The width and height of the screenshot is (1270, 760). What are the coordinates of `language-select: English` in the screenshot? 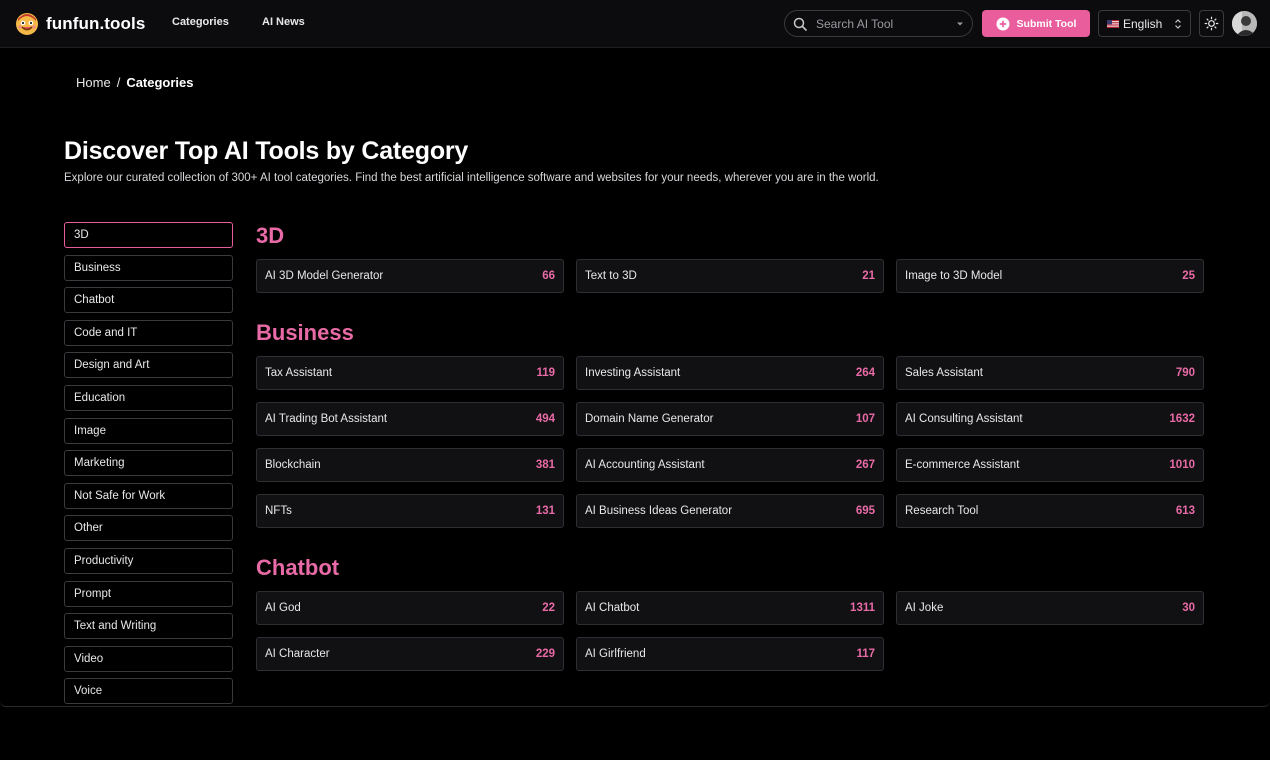 It's located at (1144, 23).